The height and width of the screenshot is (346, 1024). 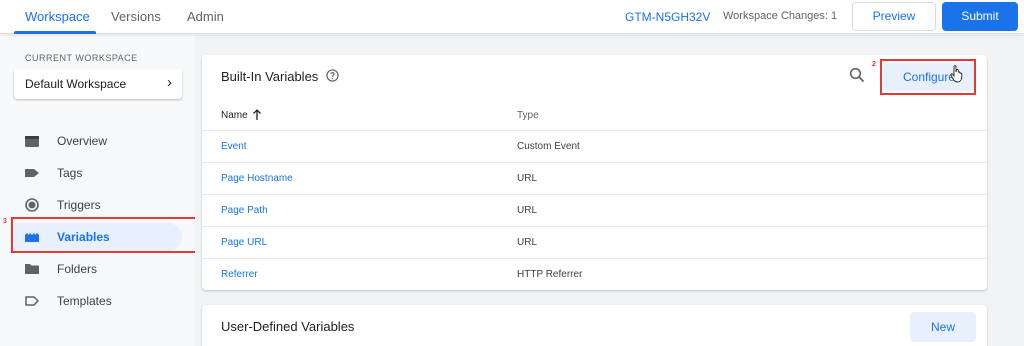 What do you see at coordinates (84, 301) in the screenshot?
I see `sidebar-item-label: Templates` at bounding box center [84, 301].